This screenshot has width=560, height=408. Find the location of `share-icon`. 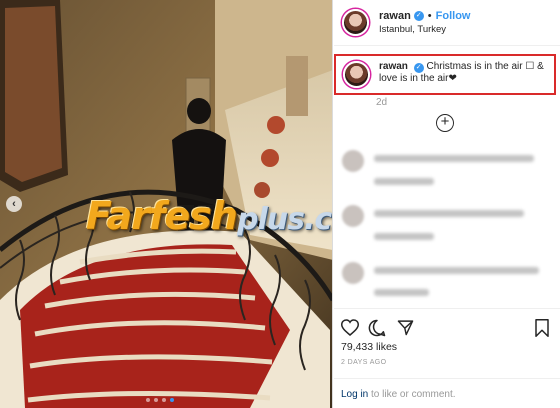

share-icon is located at coordinates (405, 327).